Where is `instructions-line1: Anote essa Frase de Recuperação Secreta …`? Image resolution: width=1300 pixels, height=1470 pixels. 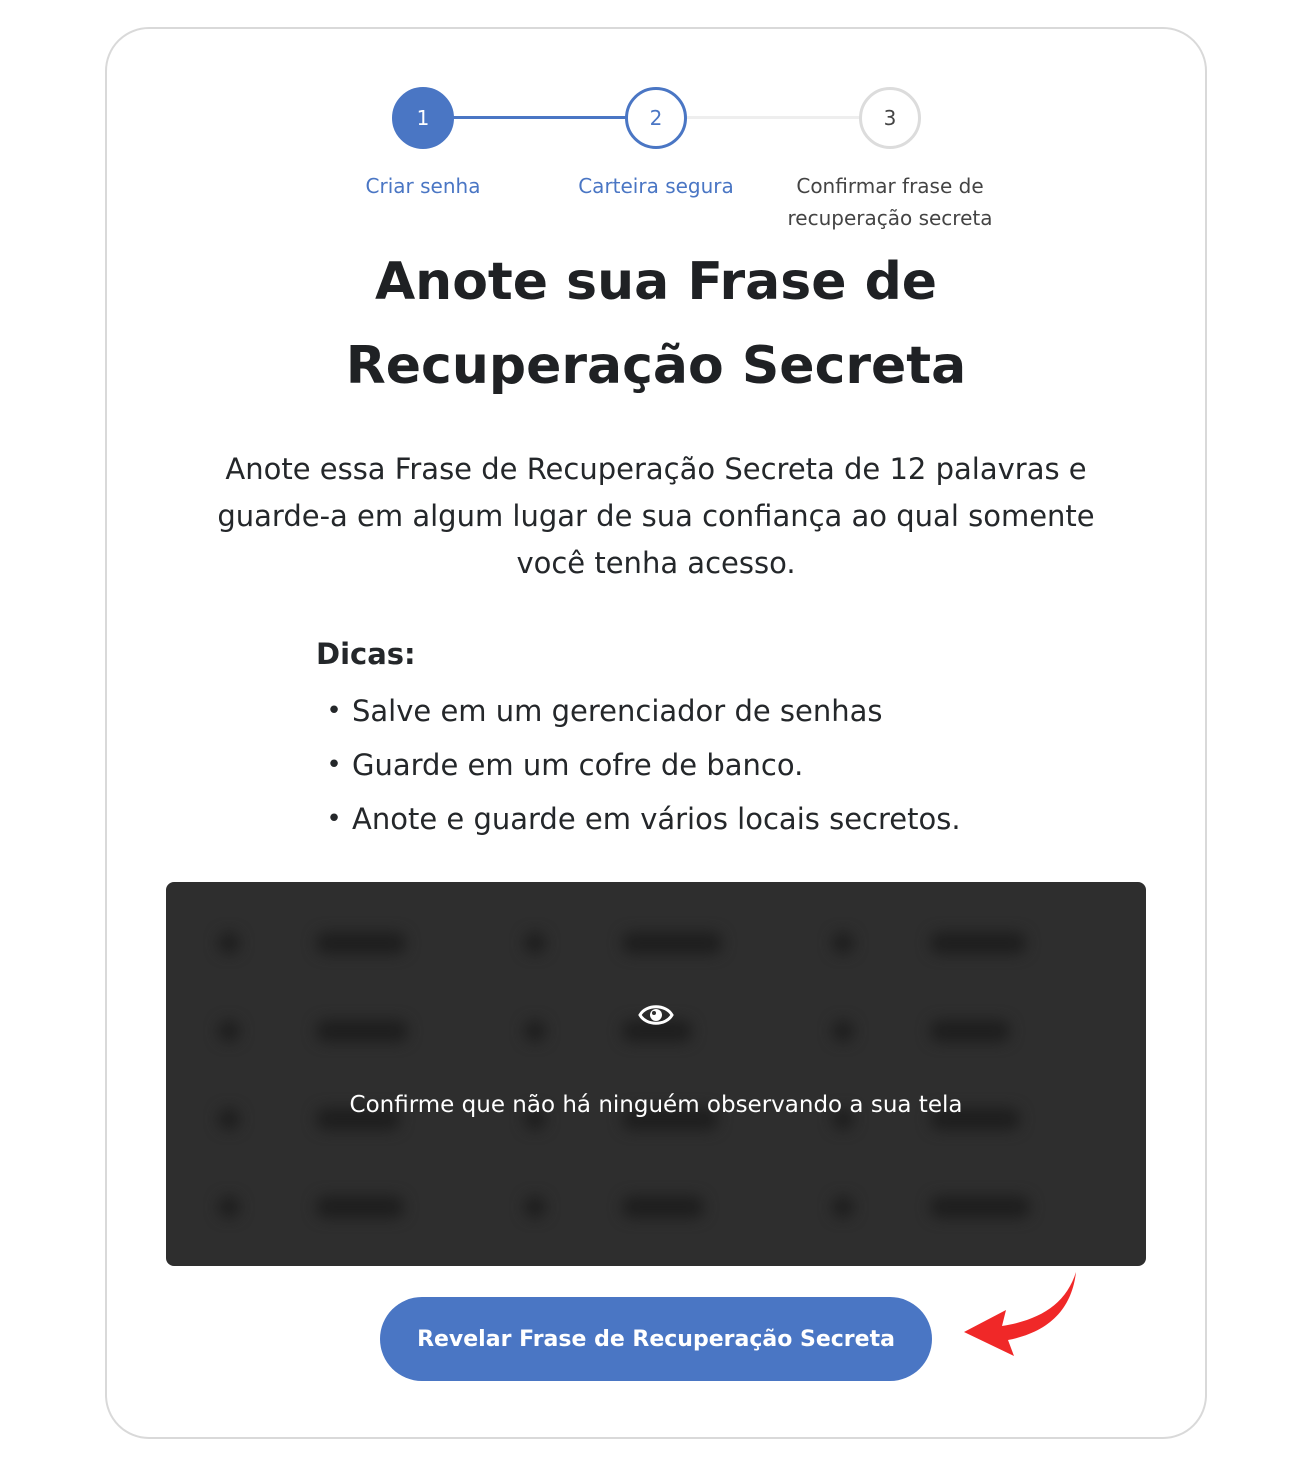 instructions-line1: Anote essa Frase de Recuperação Secreta … is located at coordinates (656, 469).